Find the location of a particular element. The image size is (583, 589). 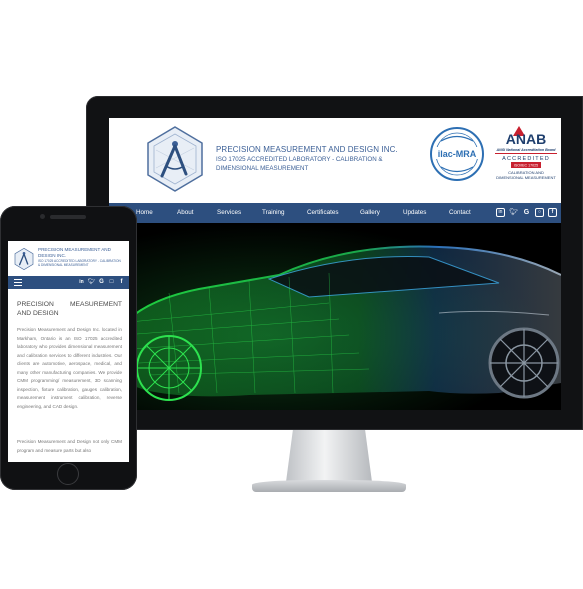

ilac-mra-logo-icon: ilac-MRA is located at coordinates (457, 154).